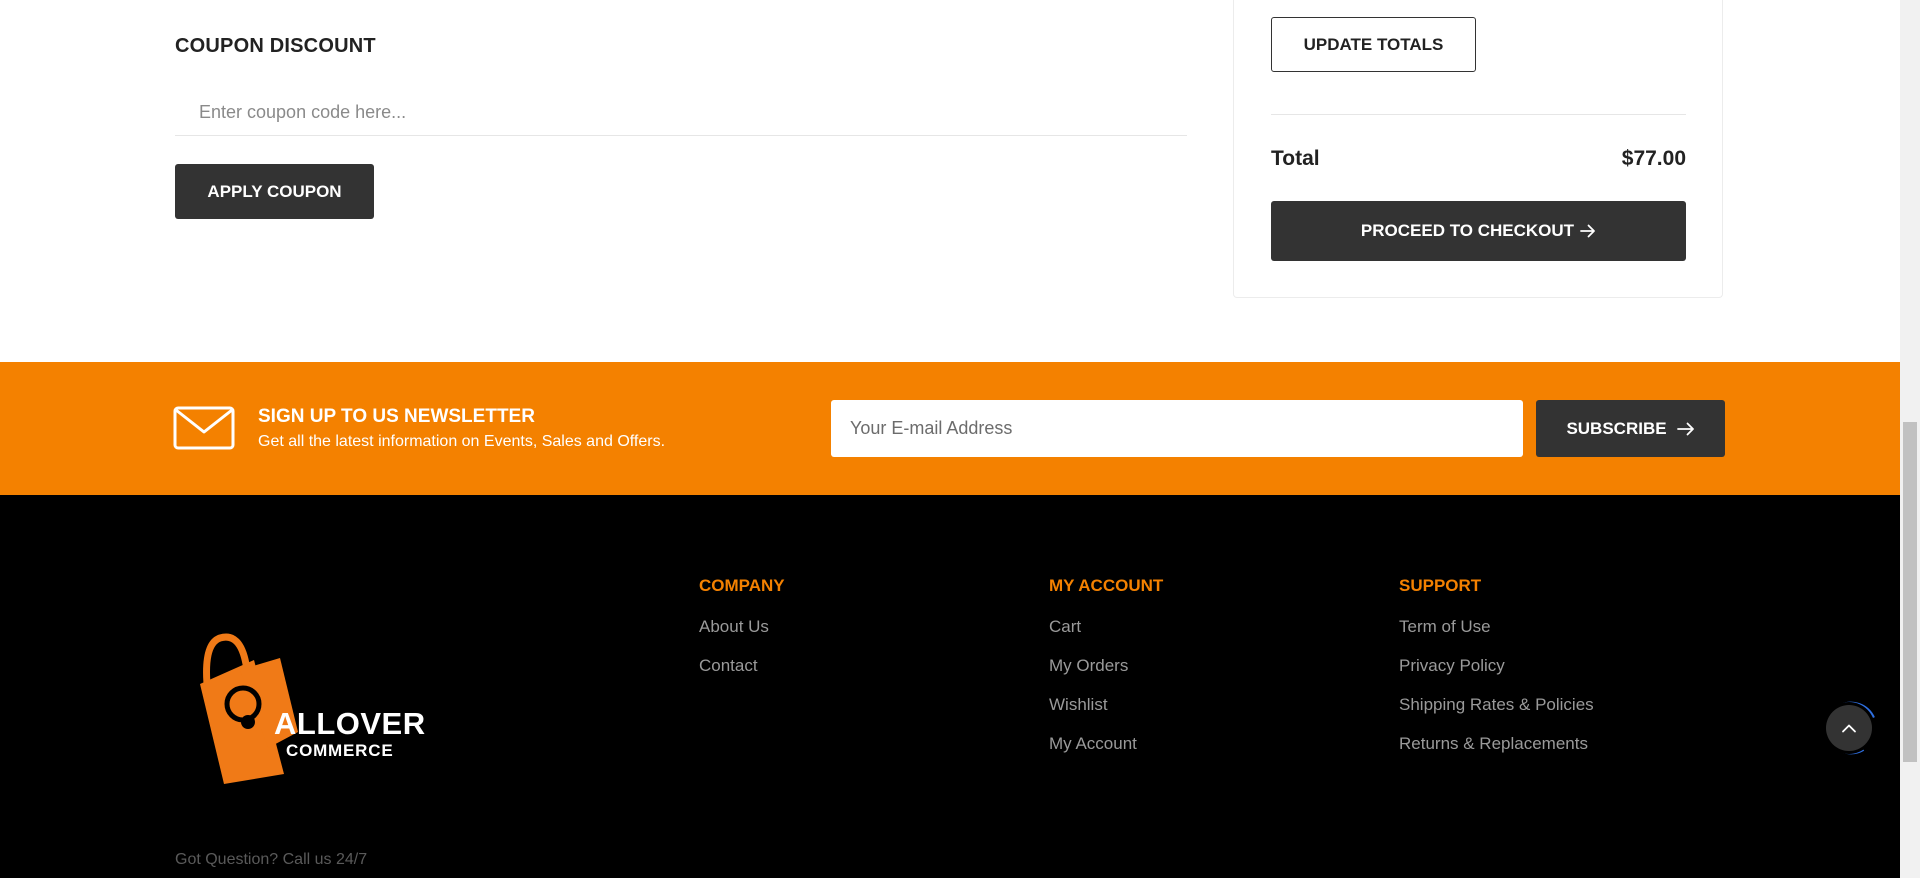  Describe the element at coordinates (274, 191) in the screenshot. I see `apply-coupon-button: APPLY COUPON` at that location.